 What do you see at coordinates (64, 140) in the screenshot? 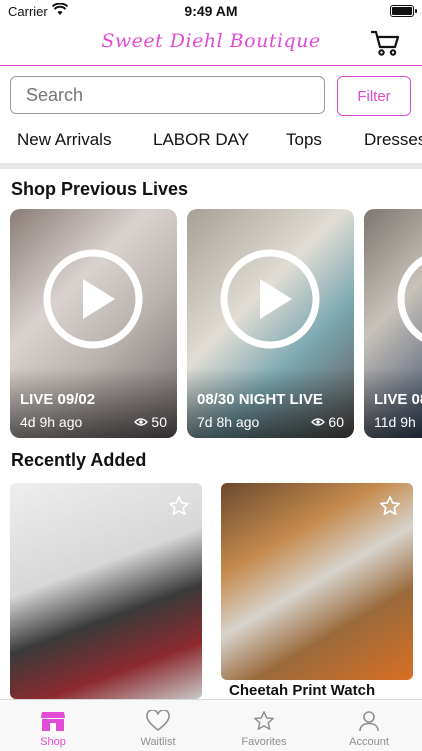
I see `category-tab-new-arrivals: New Arrivals` at bounding box center [64, 140].